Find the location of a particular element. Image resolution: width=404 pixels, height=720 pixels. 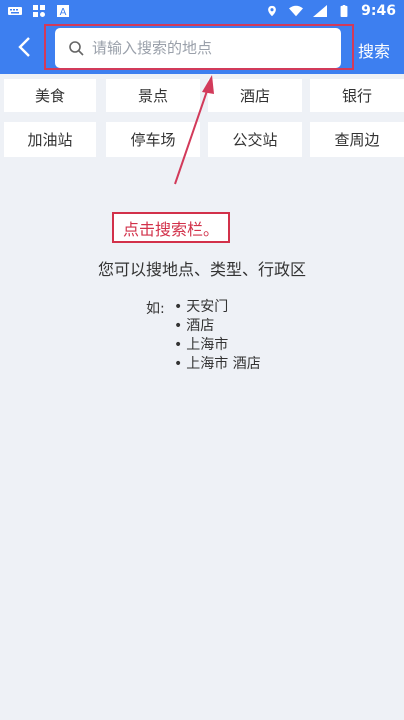

back-button is located at coordinates (24, 47).